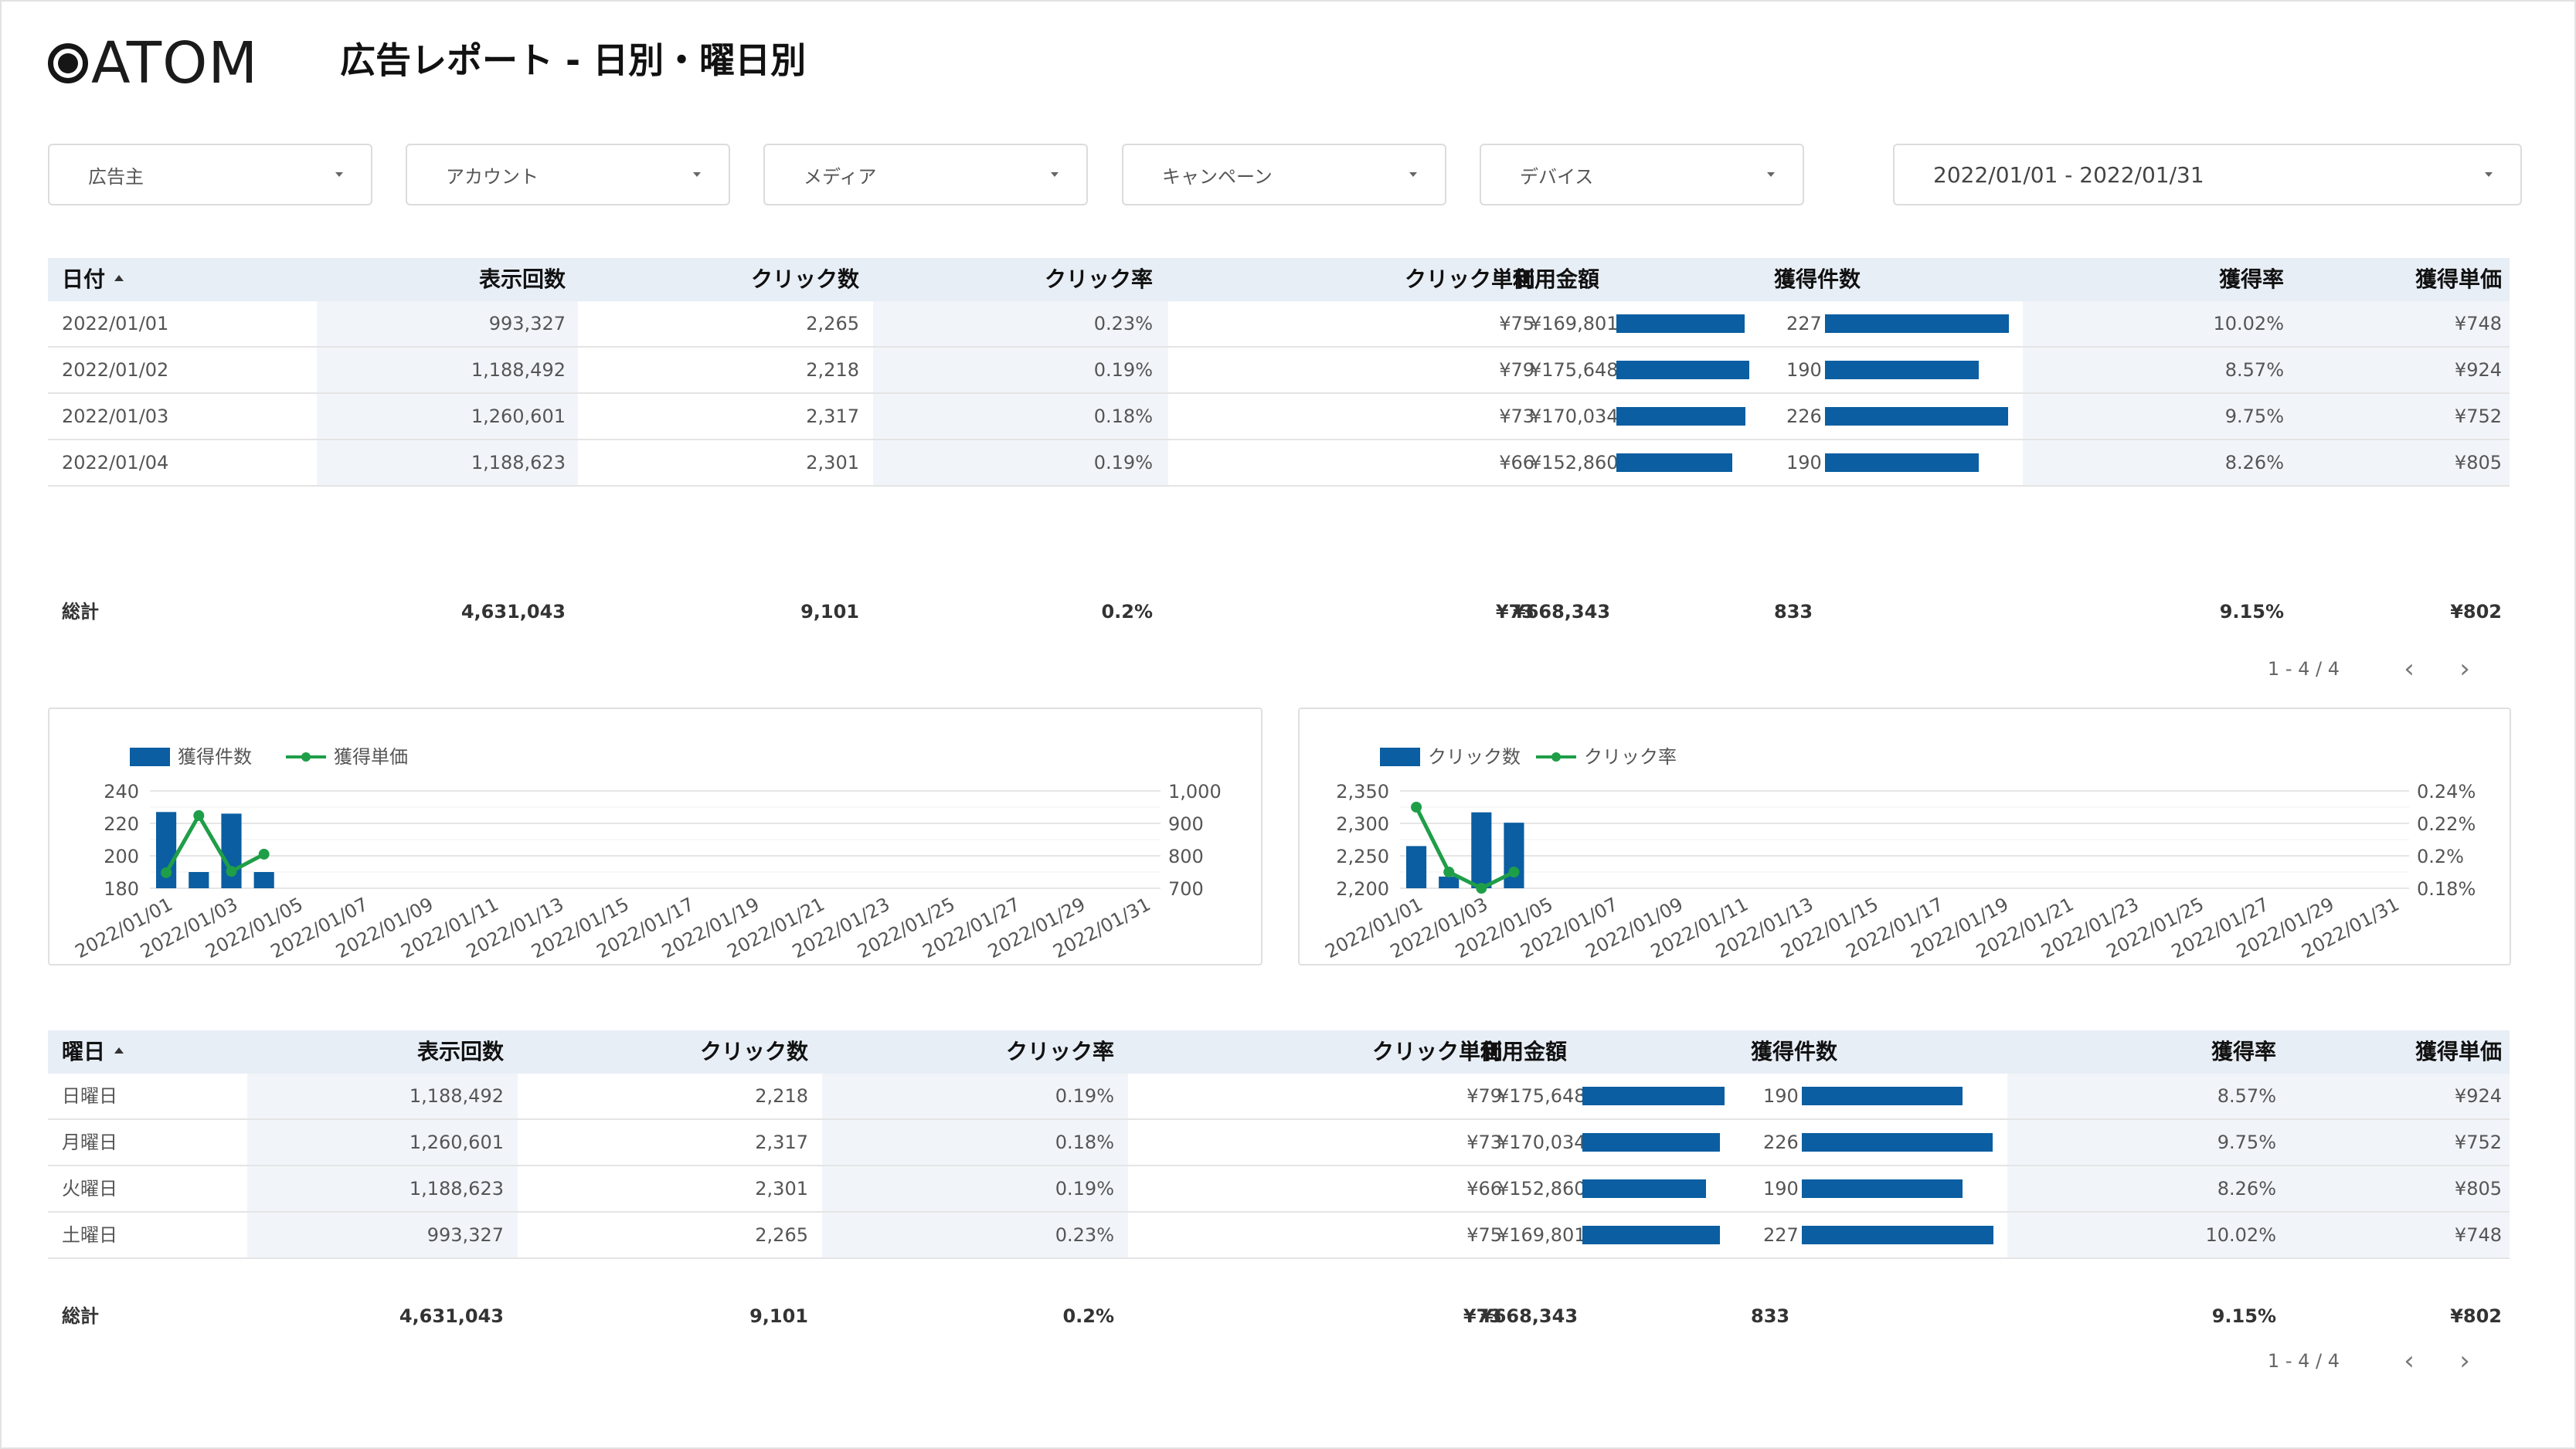 Image resolution: width=2576 pixels, height=1449 pixels. What do you see at coordinates (1793, 612) in the screenshot?
I see `totals-acquisitions: 833` at bounding box center [1793, 612].